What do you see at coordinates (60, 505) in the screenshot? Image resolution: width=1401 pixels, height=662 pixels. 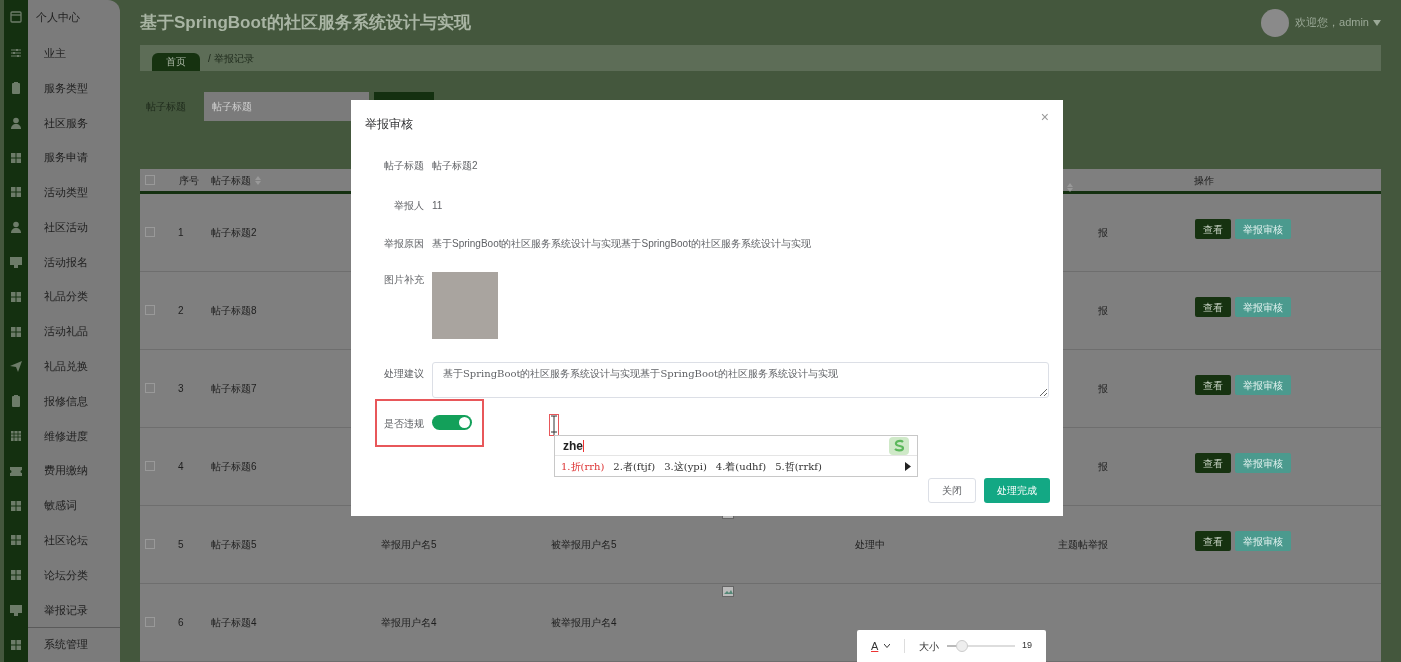 I see `sidebar-item: 敏感词` at bounding box center [60, 505].